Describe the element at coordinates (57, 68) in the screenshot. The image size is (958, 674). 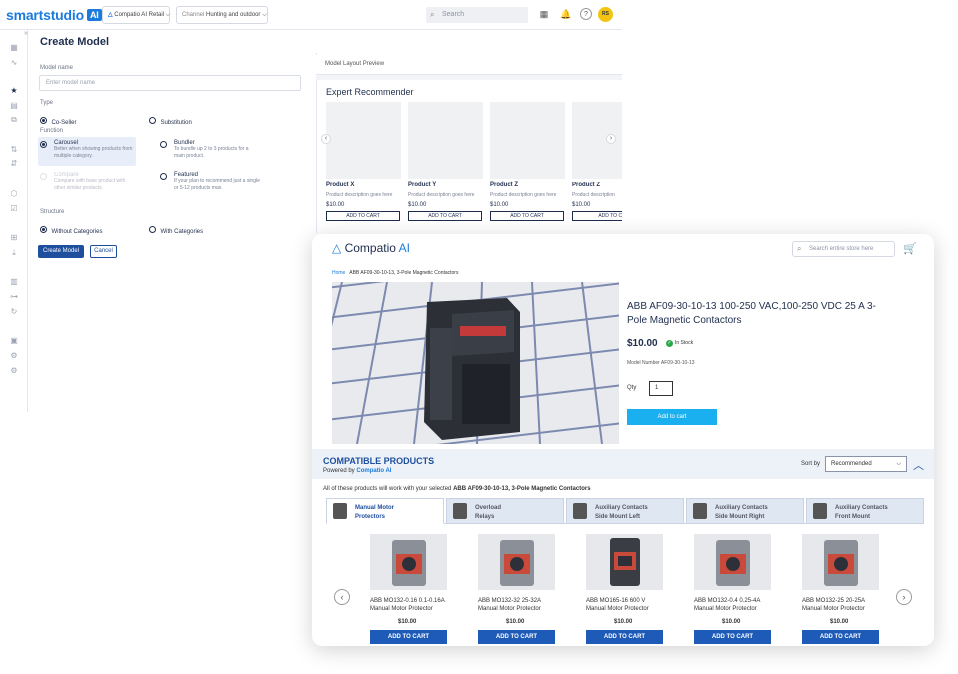
I see `model-name-label: Model name` at that location.